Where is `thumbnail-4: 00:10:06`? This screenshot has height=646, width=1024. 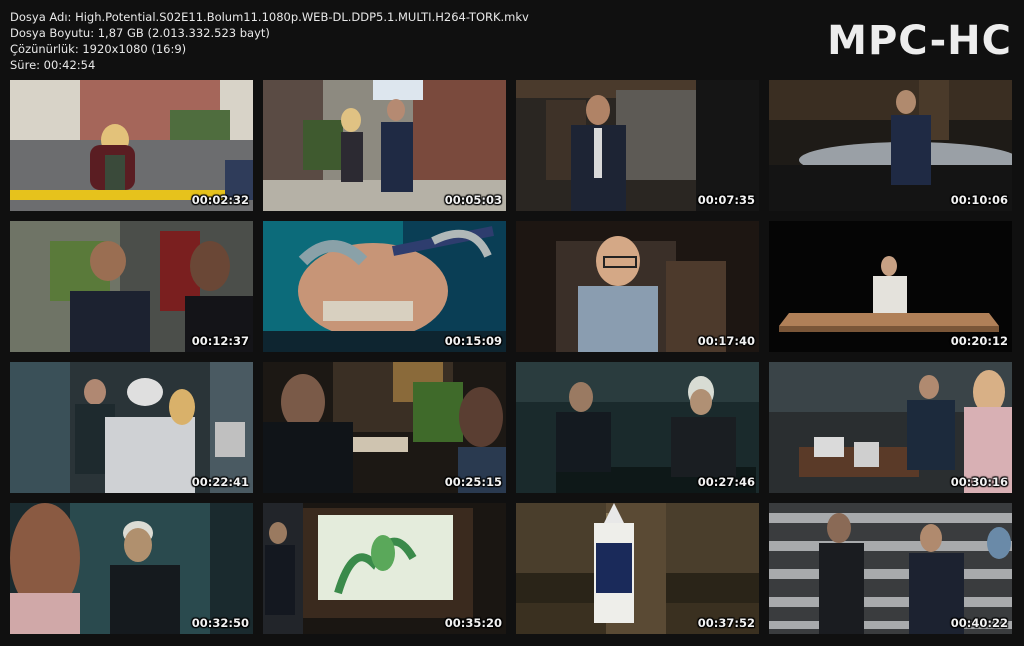
thumbnail-4: 00:10:06 is located at coordinates (890, 145).